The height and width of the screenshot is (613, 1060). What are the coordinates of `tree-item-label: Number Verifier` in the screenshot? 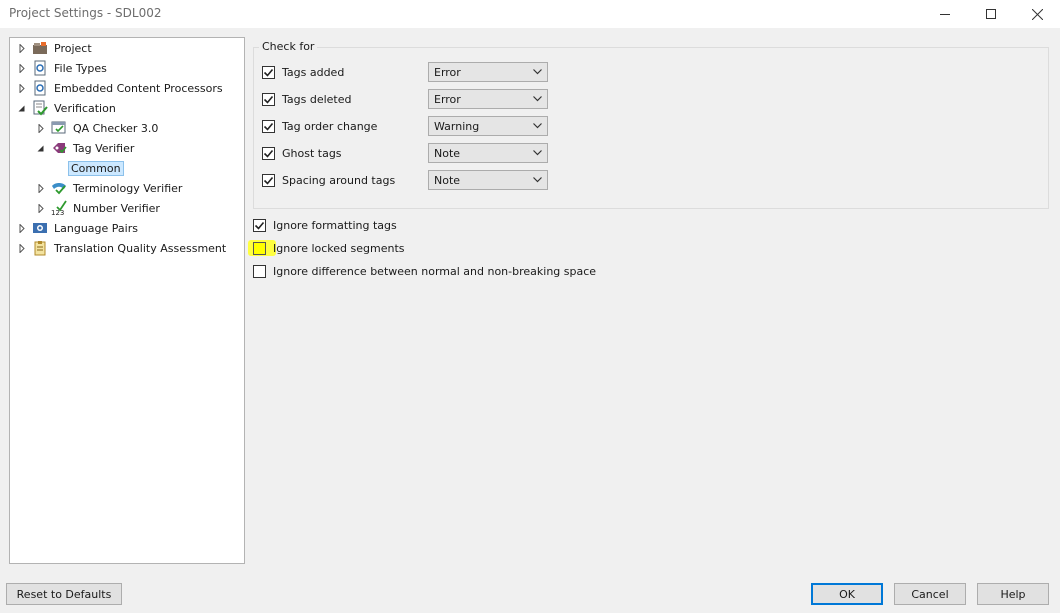 It's located at (116, 208).